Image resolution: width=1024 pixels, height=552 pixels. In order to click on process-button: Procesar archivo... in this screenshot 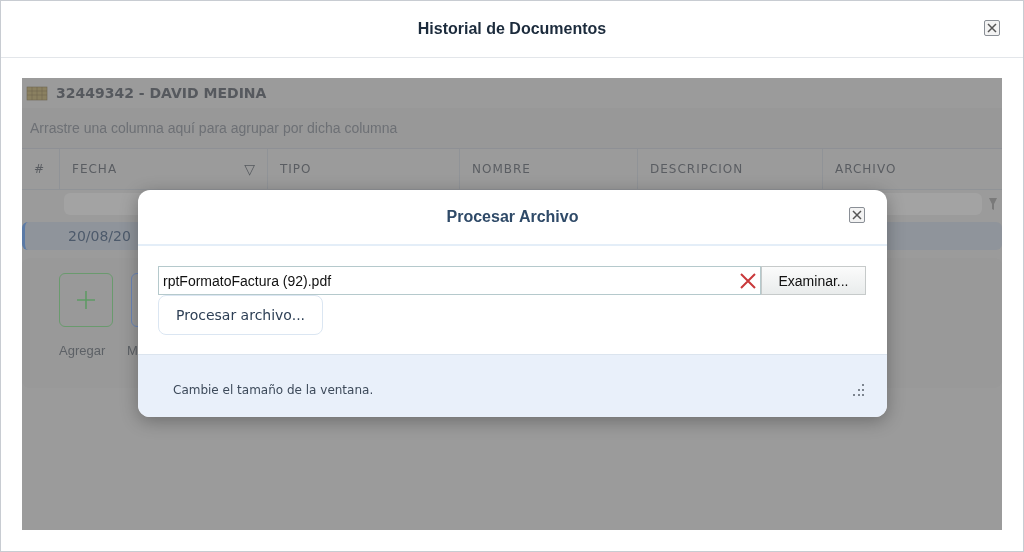, I will do `click(241, 315)`.